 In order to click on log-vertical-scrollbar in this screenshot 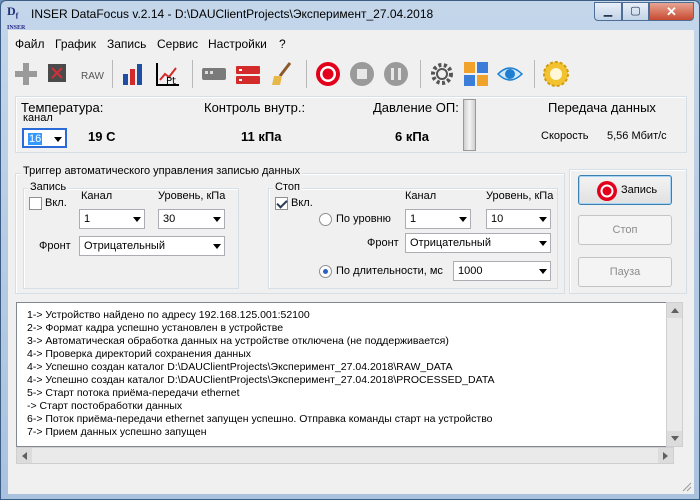, I will do `click(674, 374)`.